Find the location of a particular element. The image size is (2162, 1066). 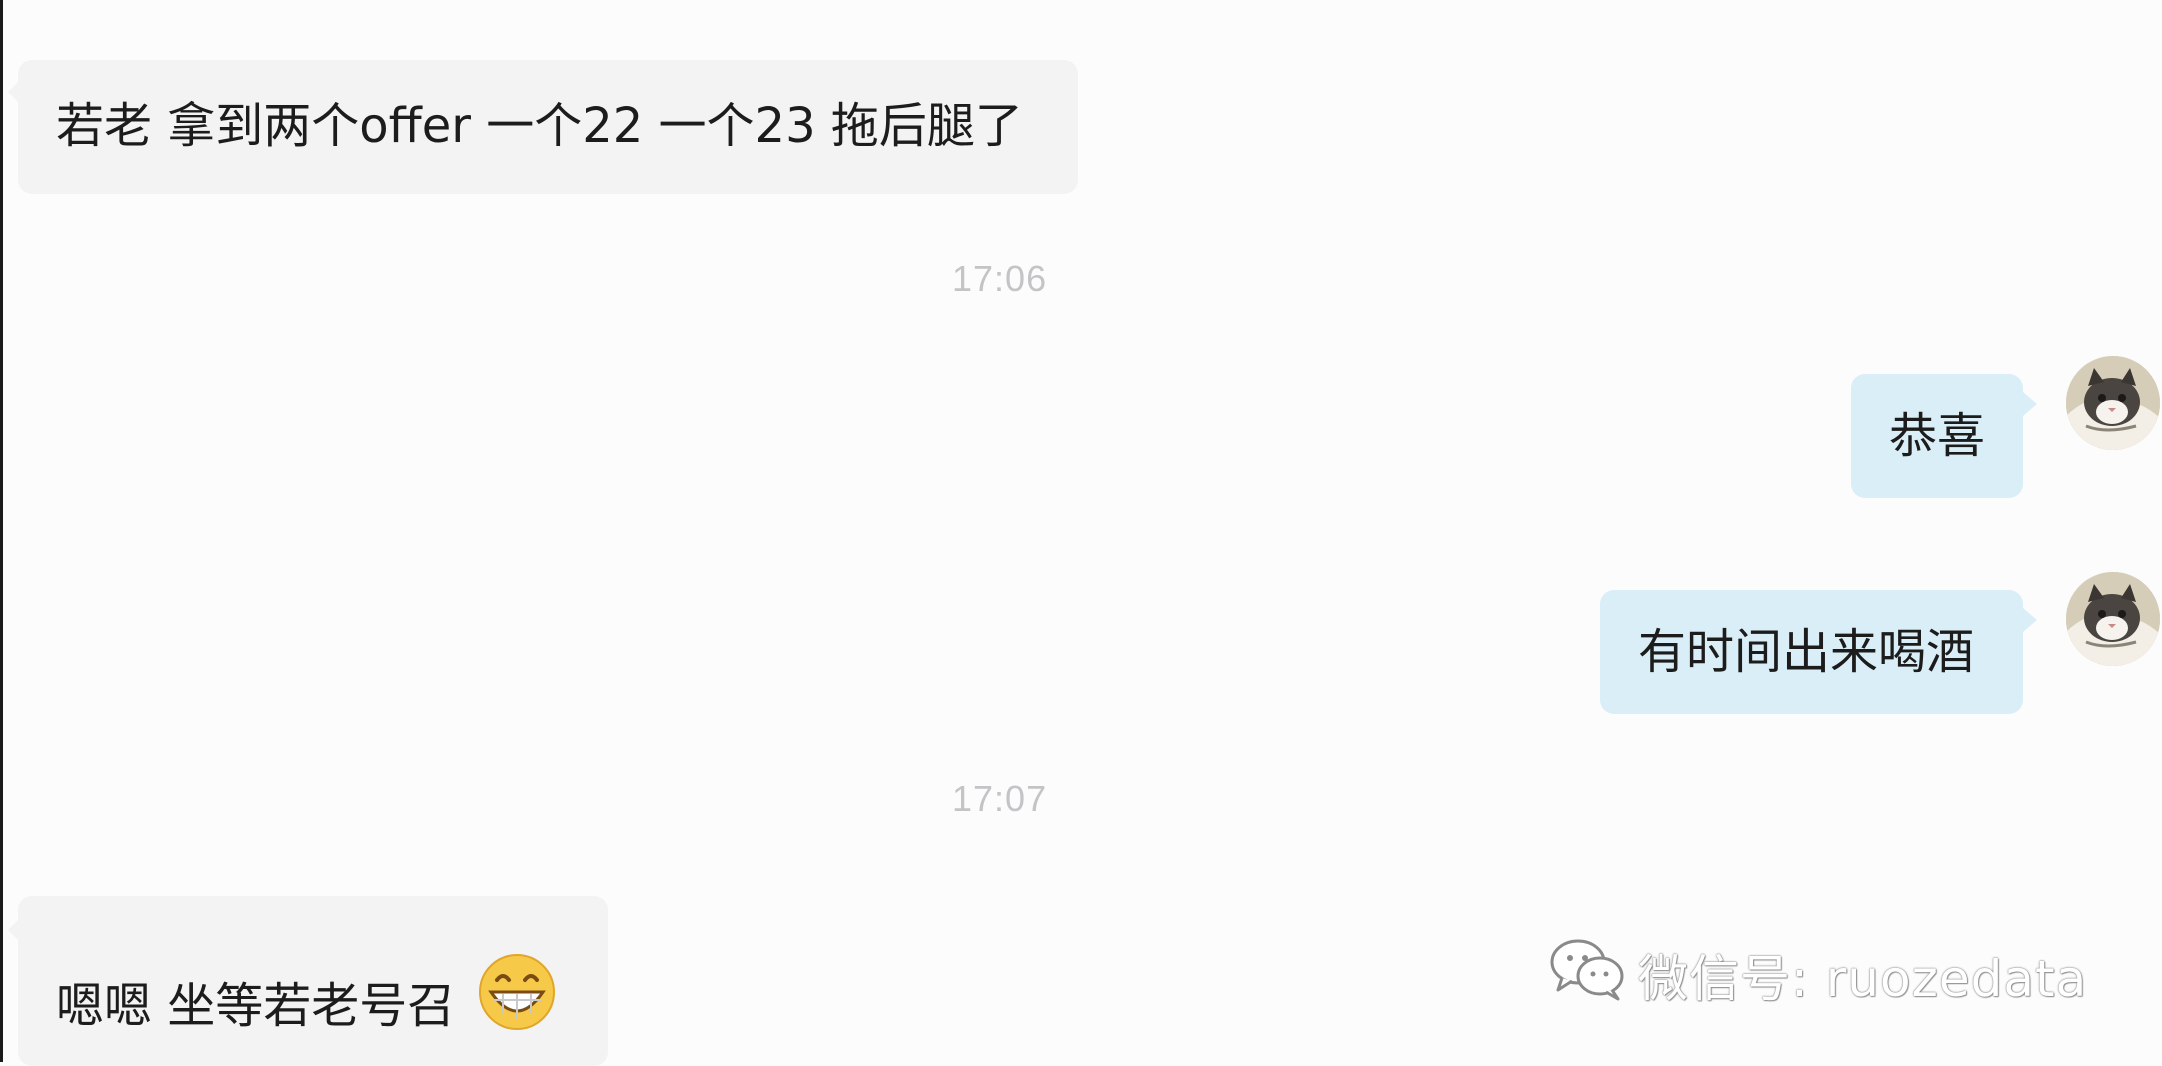

timestamp: 17:06 is located at coordinates (1000, 278).